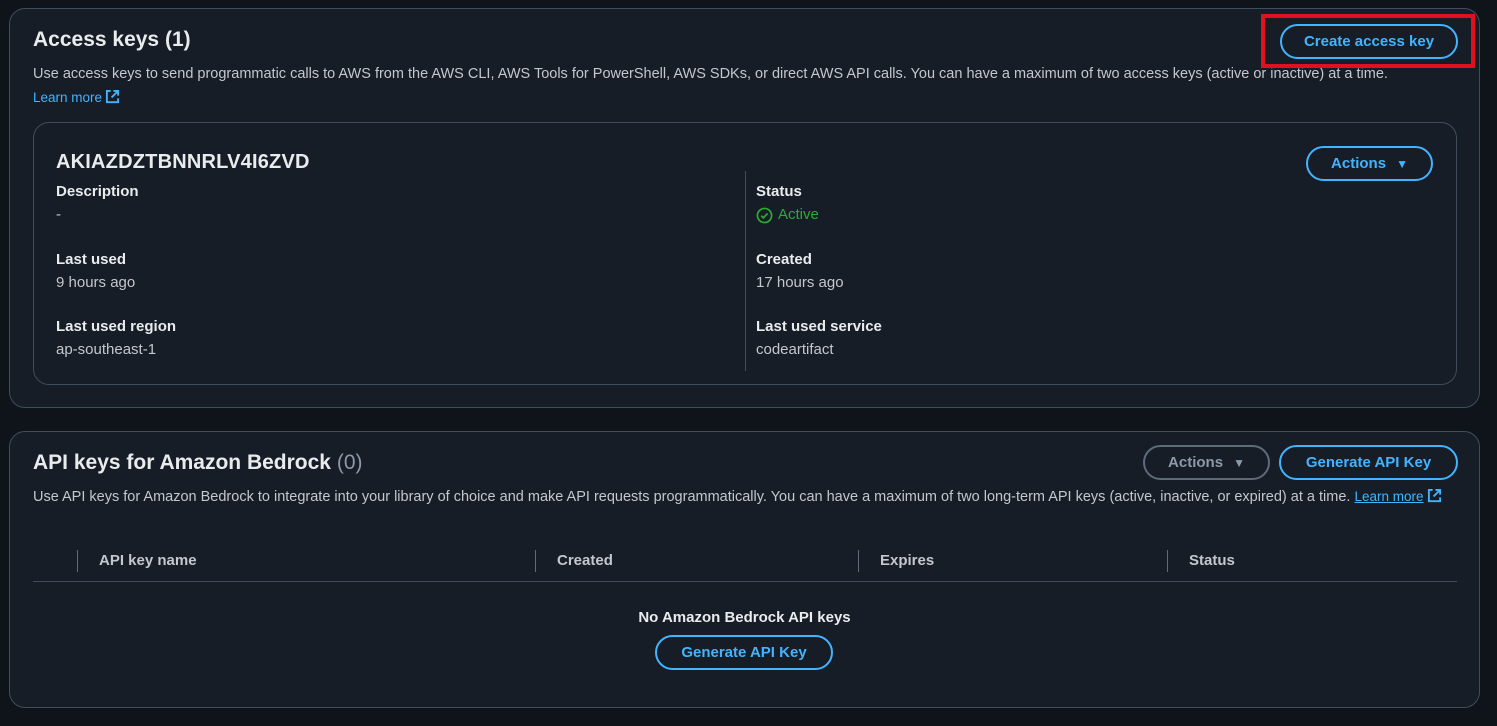  What do you see at coordinates (745, 271) in the screenshot?
I see `card-divider` at bounding box center [745, 271].